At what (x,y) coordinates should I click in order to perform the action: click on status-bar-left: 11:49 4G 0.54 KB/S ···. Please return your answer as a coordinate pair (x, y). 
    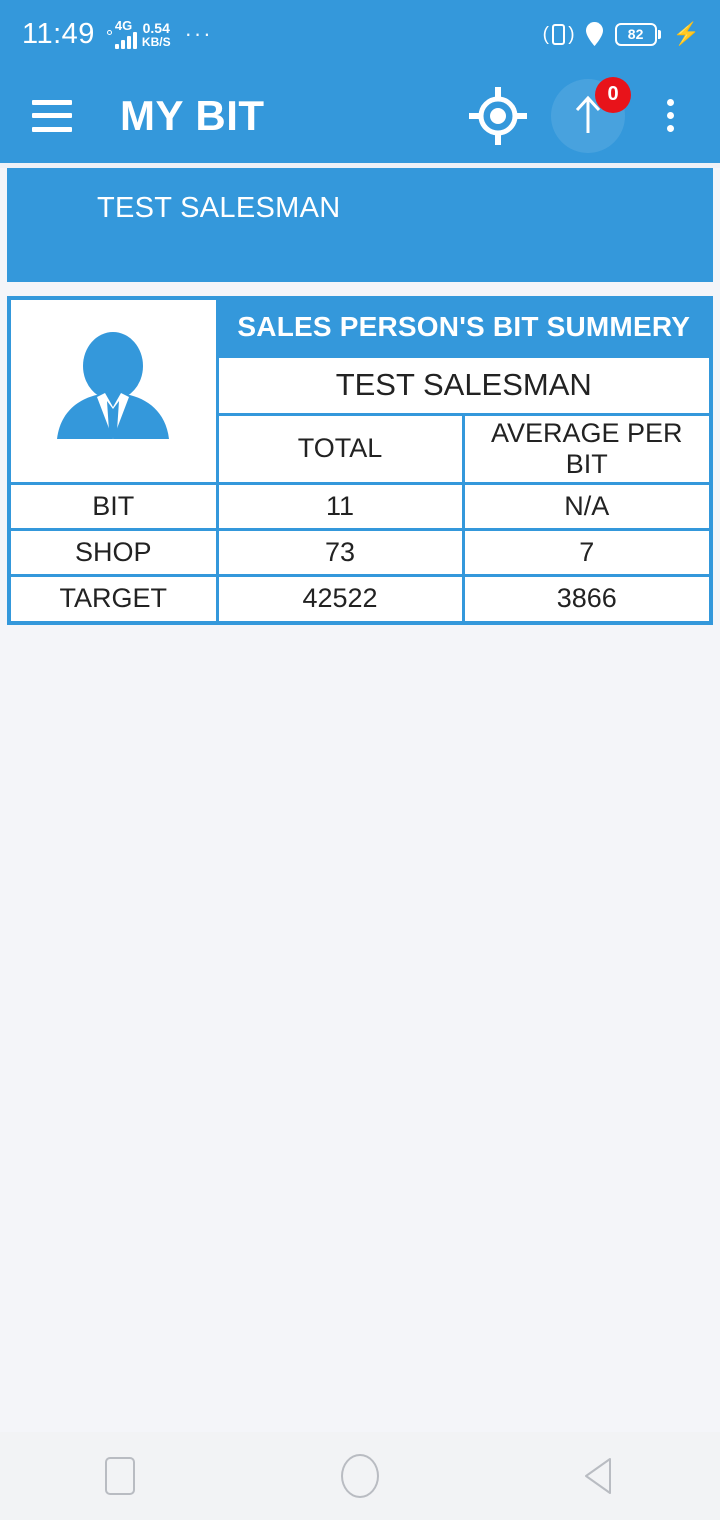
    Looking at the image, I should click on (117, 34).